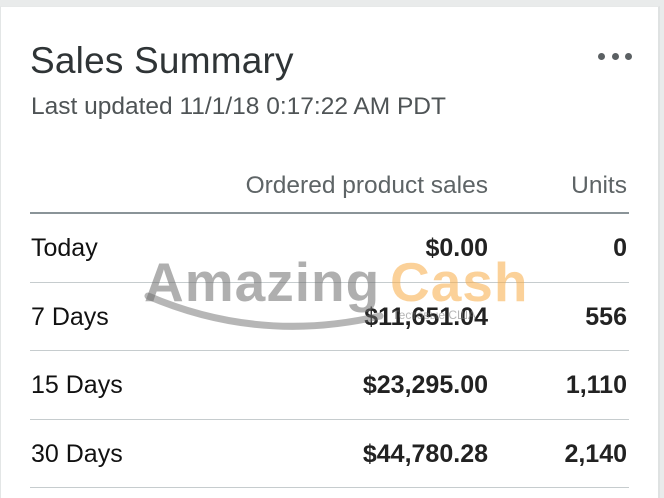 The width and height of the screenshot is (664, 498). Describe the element at coordinates (596, 385) in the screenshot. I see `row-units: 1,110` at that location.